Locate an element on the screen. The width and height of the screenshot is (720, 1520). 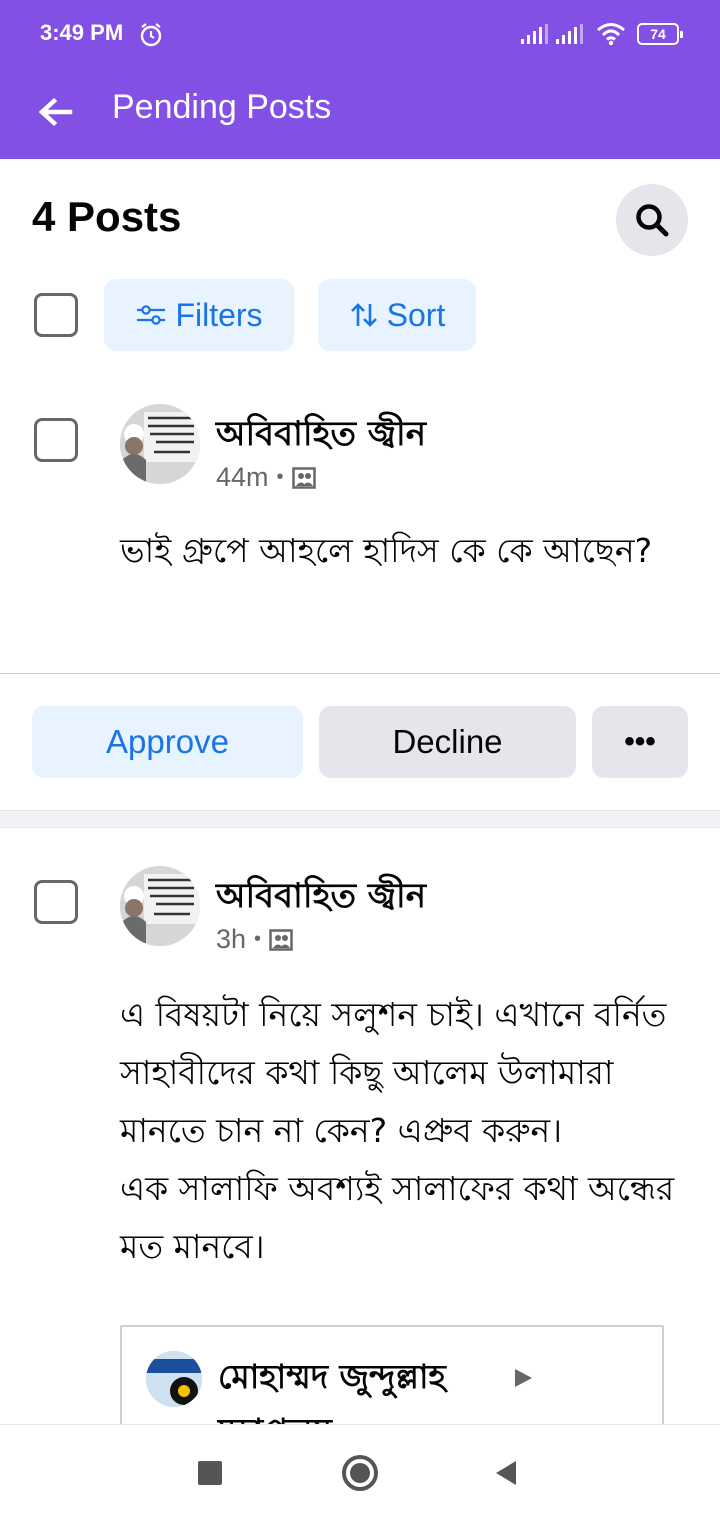
filters-button: Filters is located at coordinates (199, 315).